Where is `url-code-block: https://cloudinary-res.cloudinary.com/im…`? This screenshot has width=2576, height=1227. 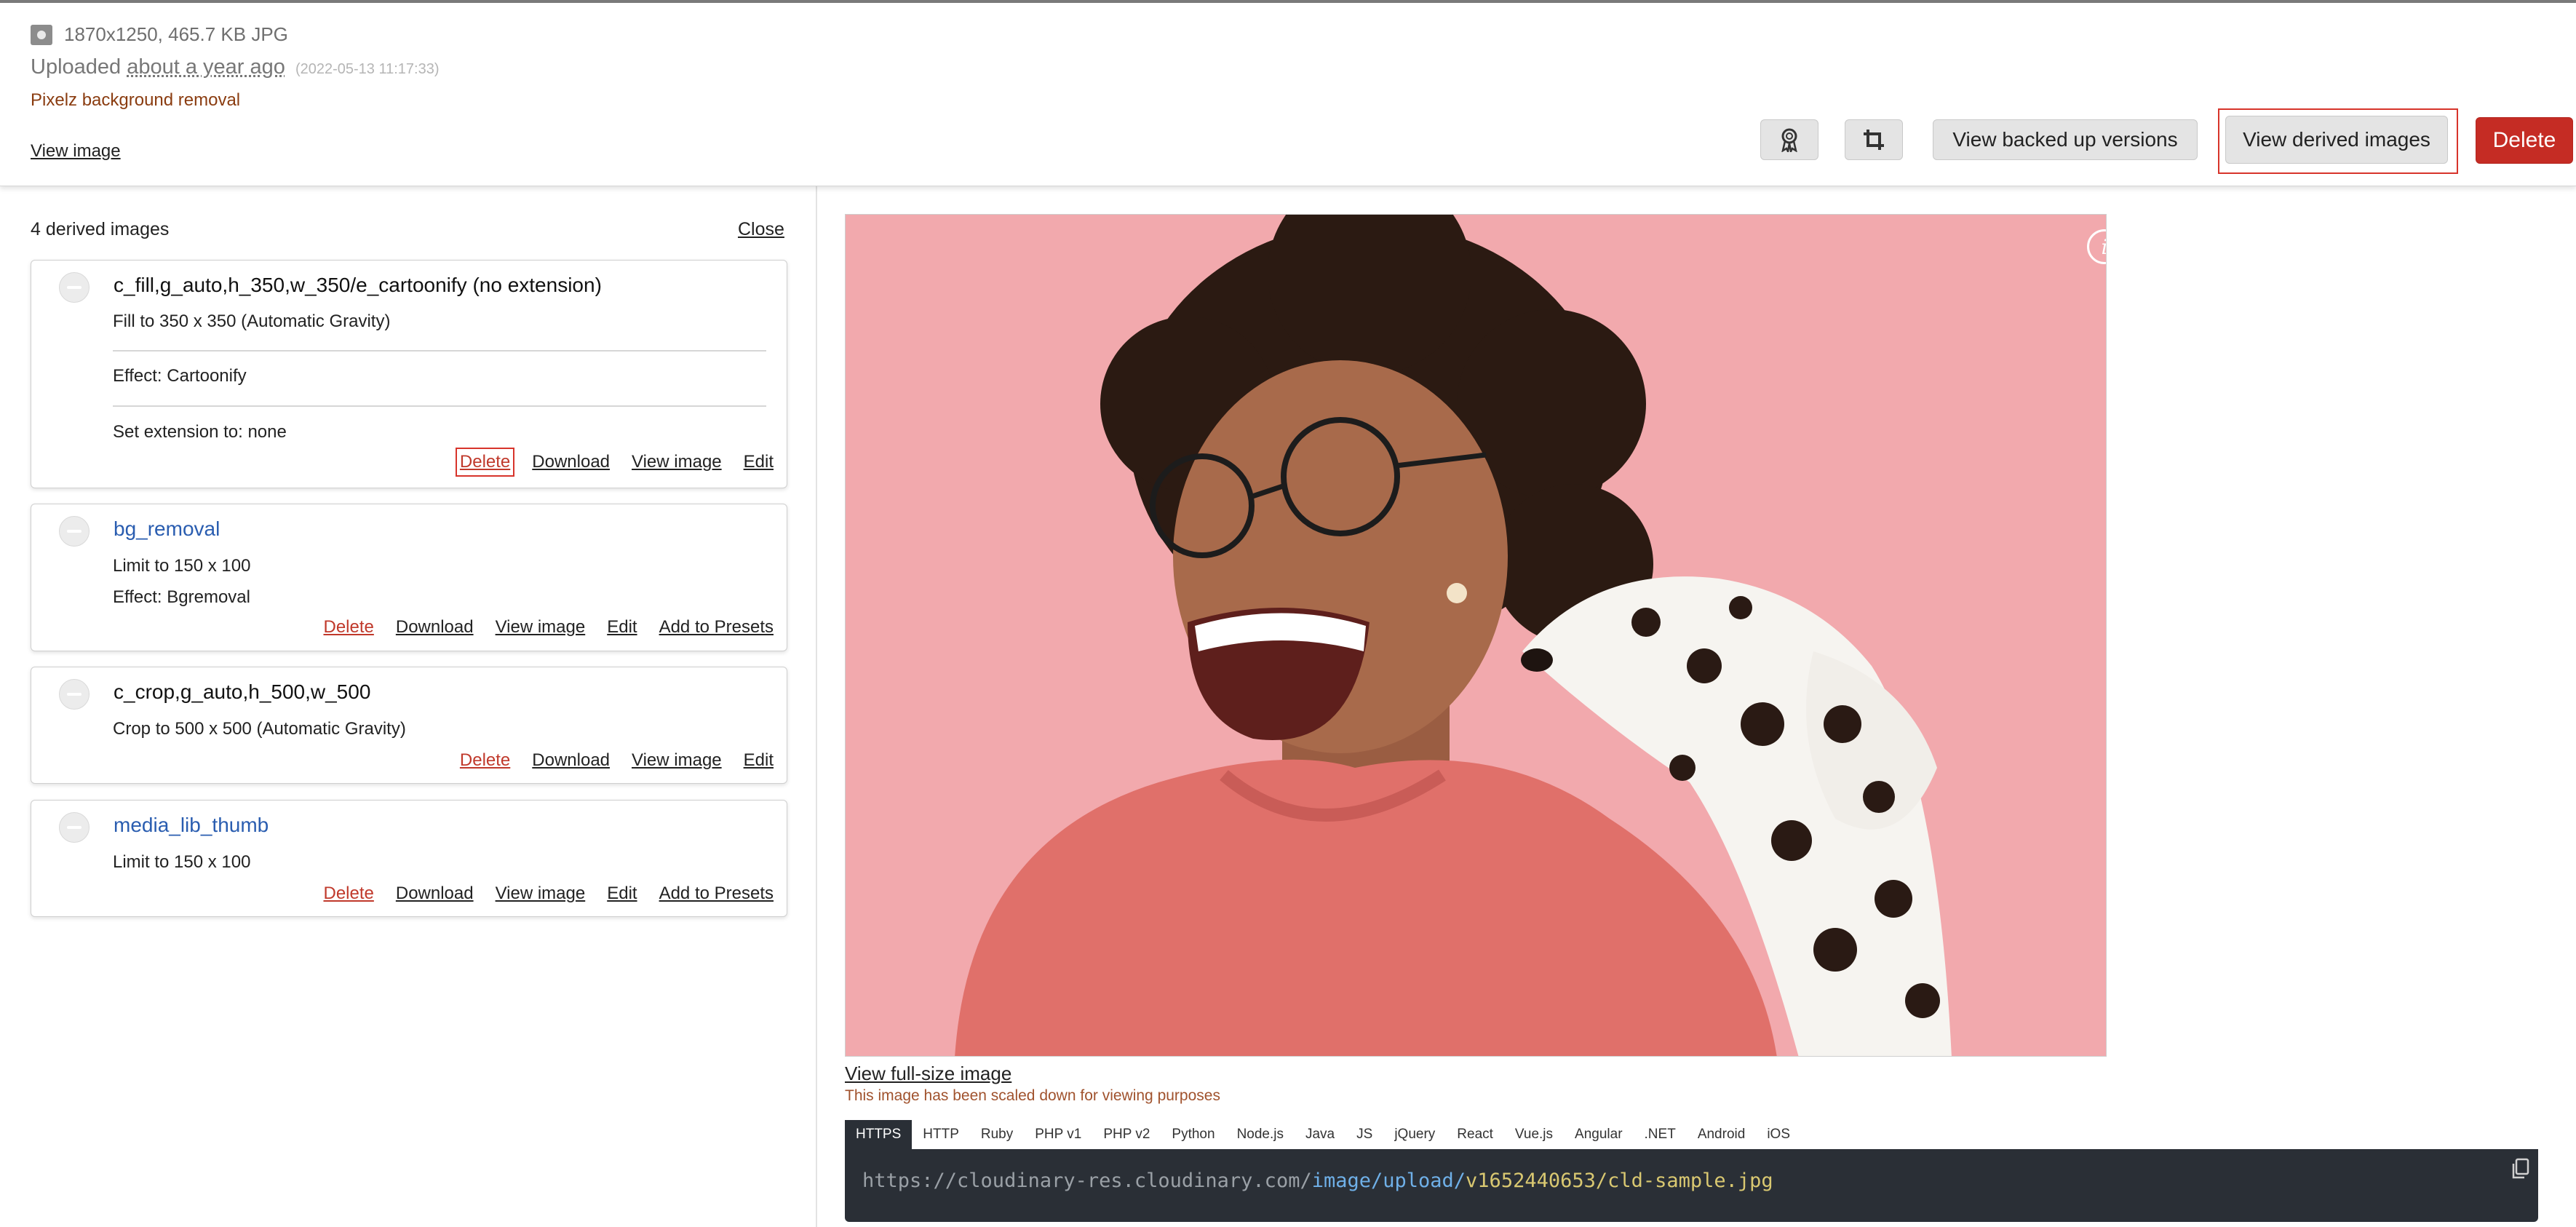
url-code-block: https://cloudinary-res.cloudinary.com/im… is located at coordinates (1691, 1185).